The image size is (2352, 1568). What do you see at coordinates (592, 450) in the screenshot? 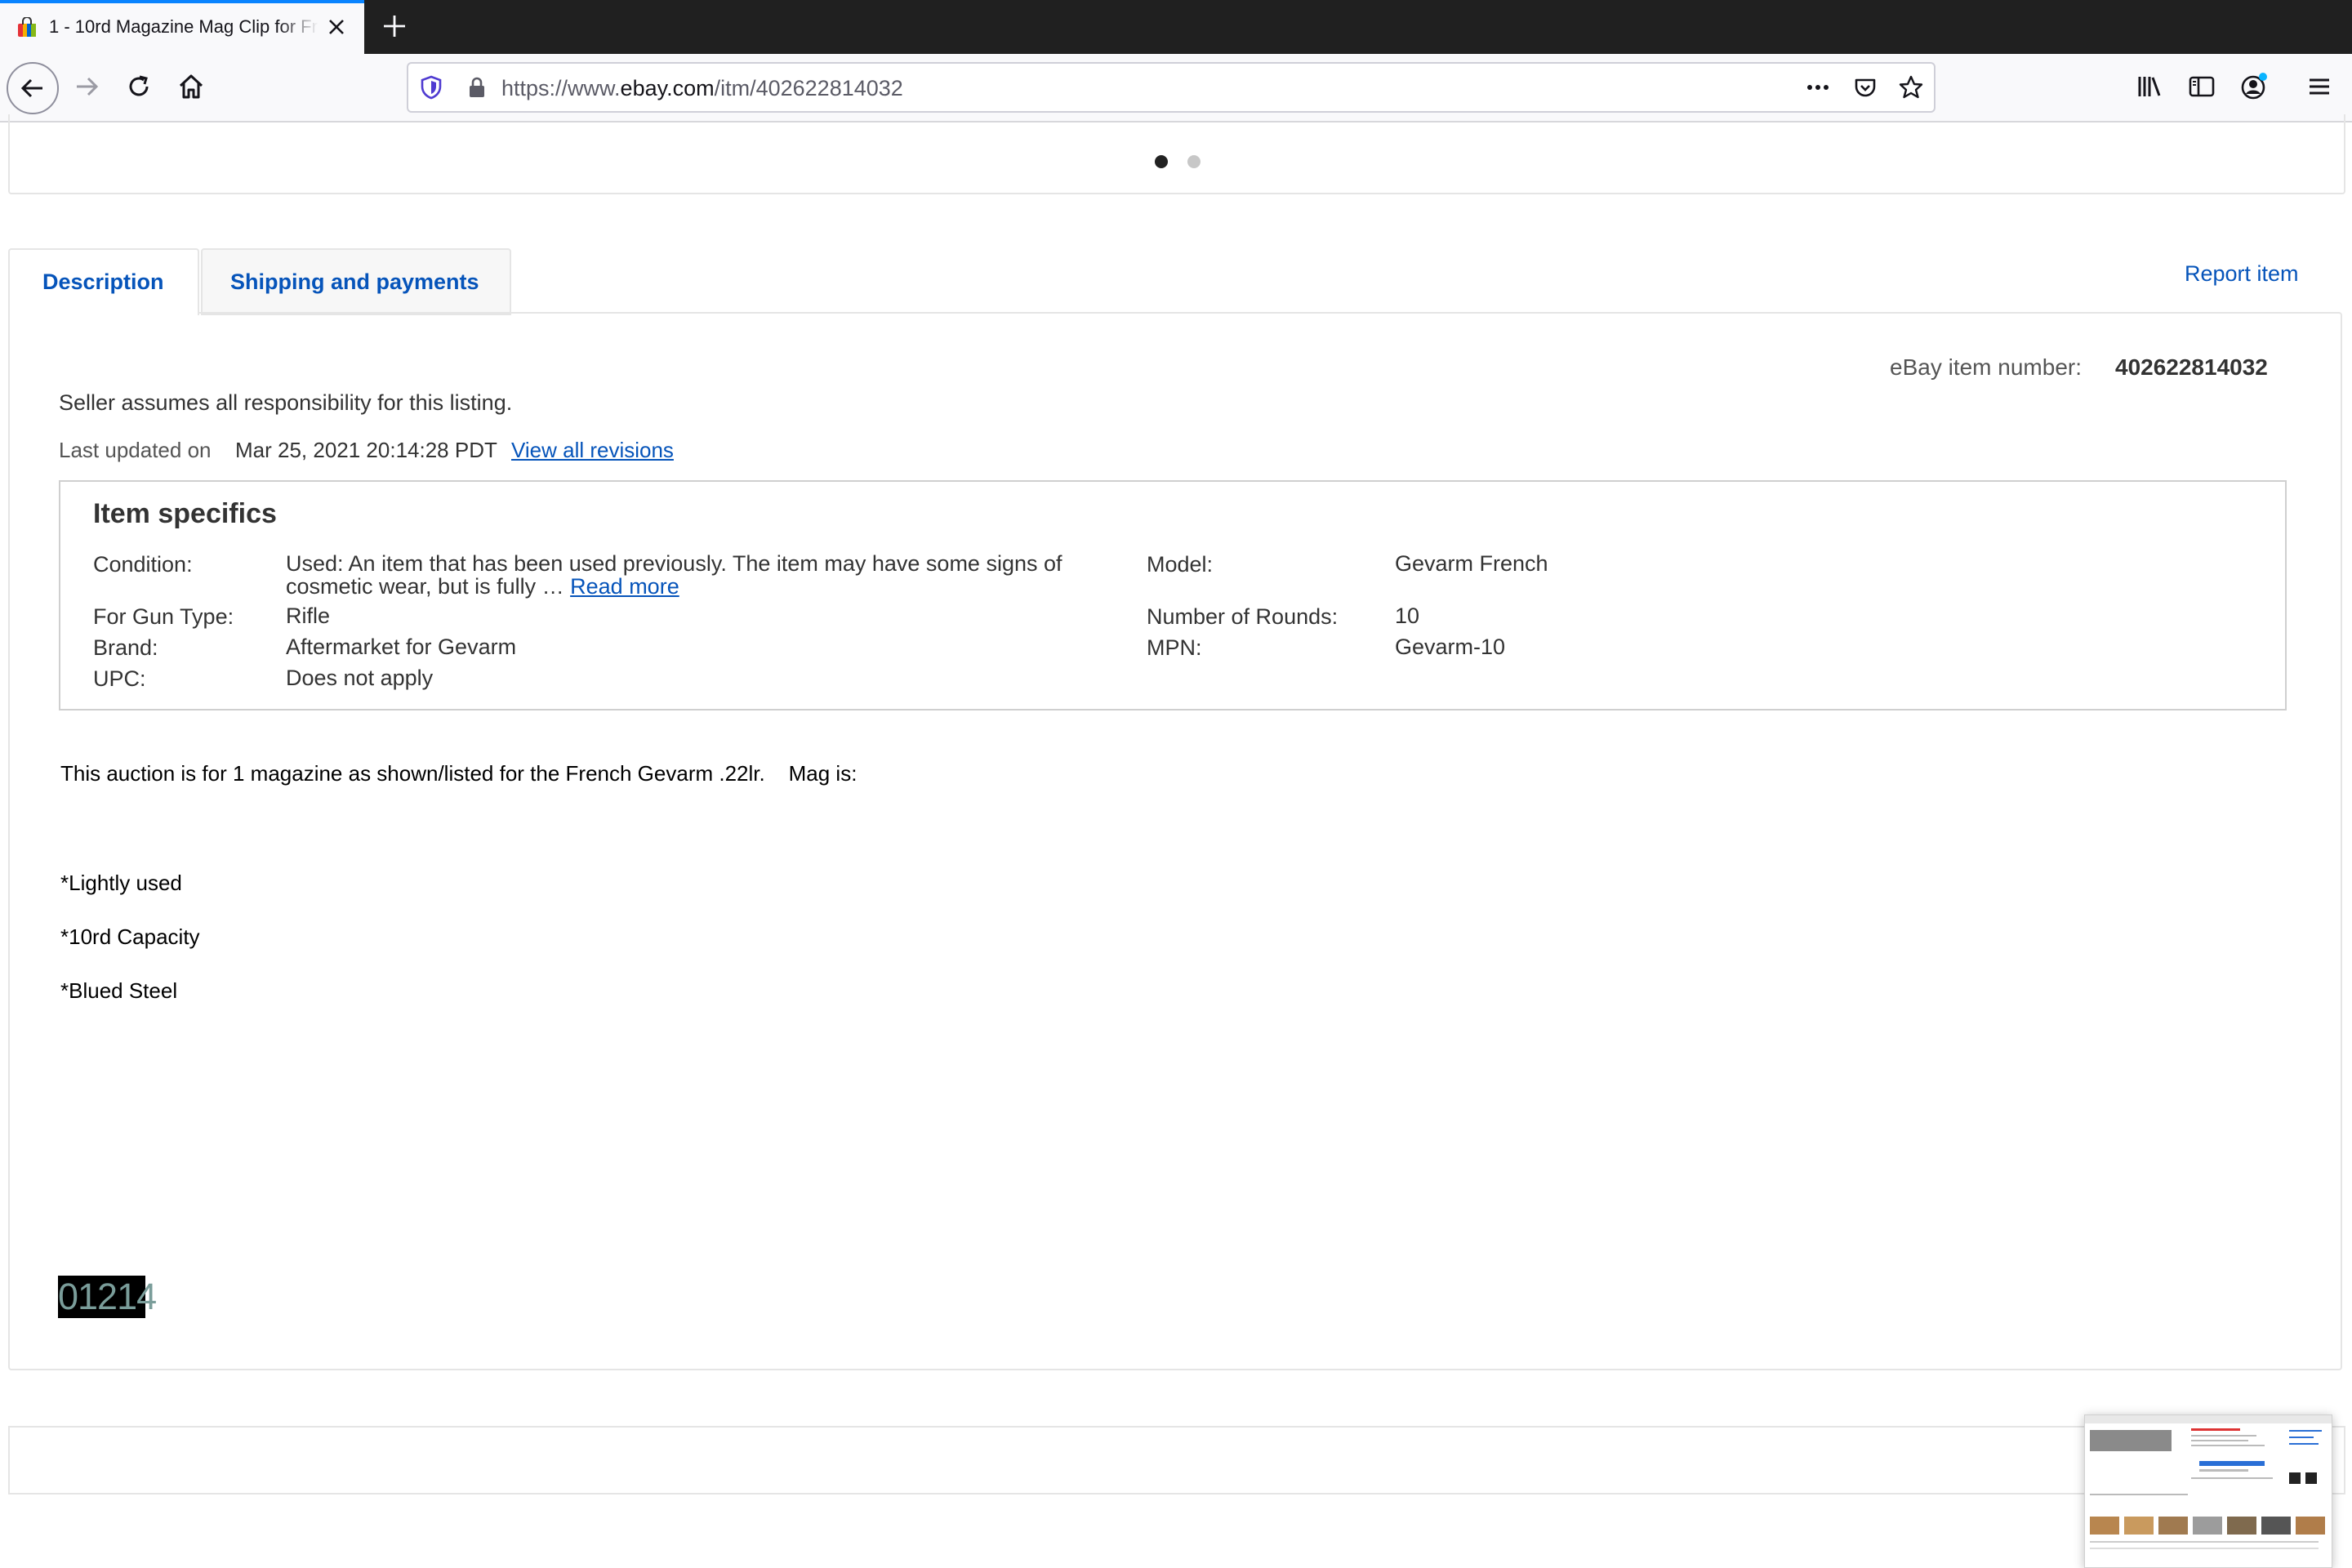
I see `view-all-revisions-link: View all revisions` at bounding box center [592, 450].